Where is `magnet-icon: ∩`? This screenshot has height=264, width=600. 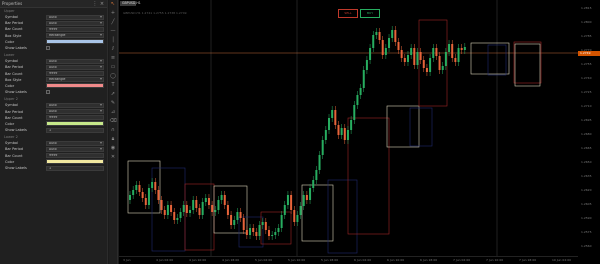 magnet-icon: ∩ is located at coordinates (113, 130).